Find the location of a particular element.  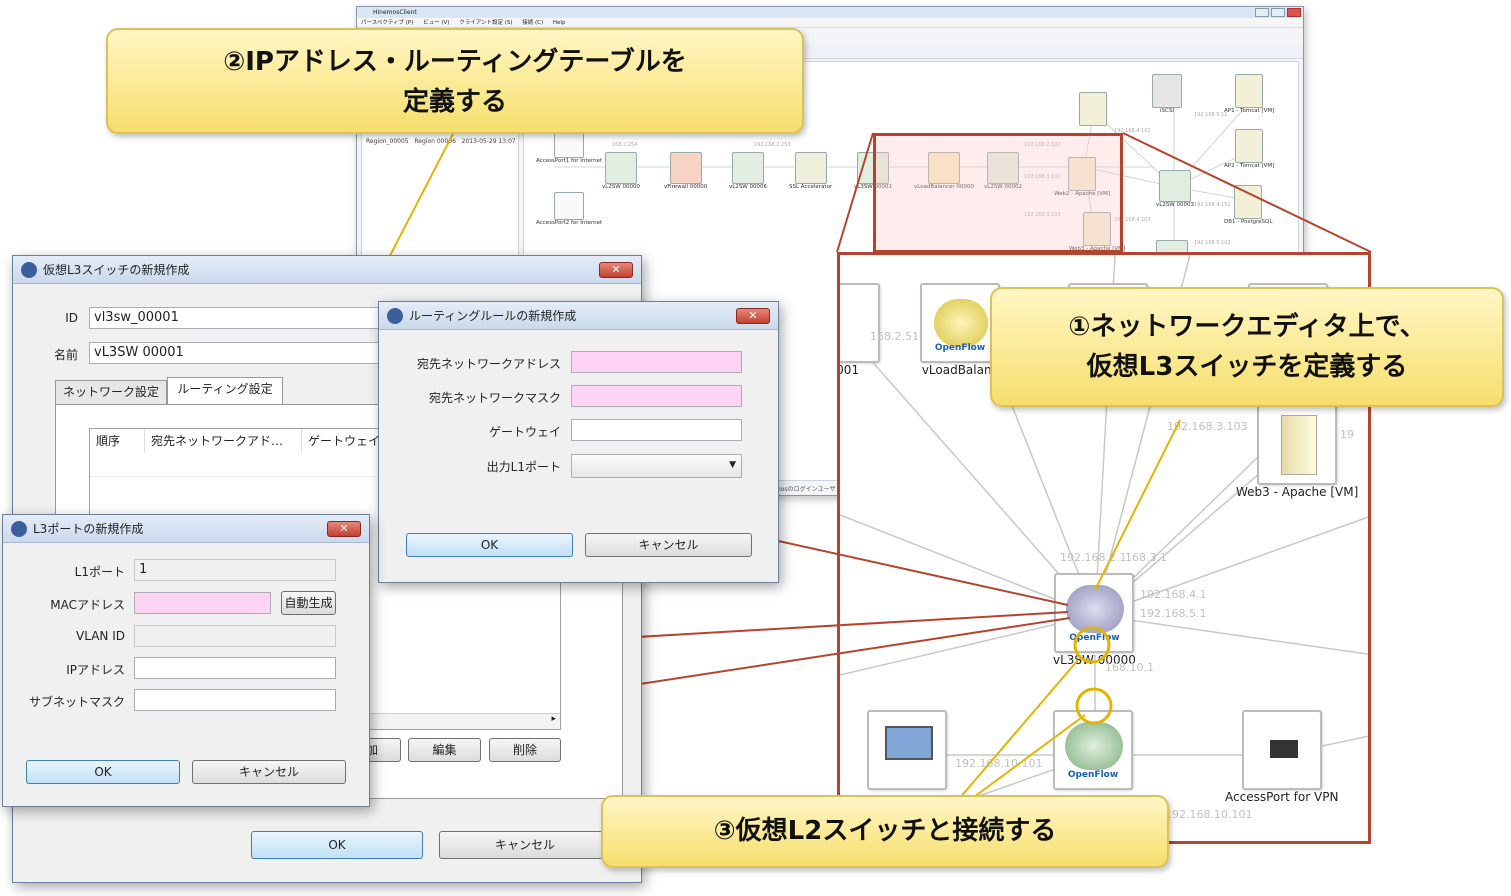

output-port-select: ▼ is located at coordinates (656, 466).